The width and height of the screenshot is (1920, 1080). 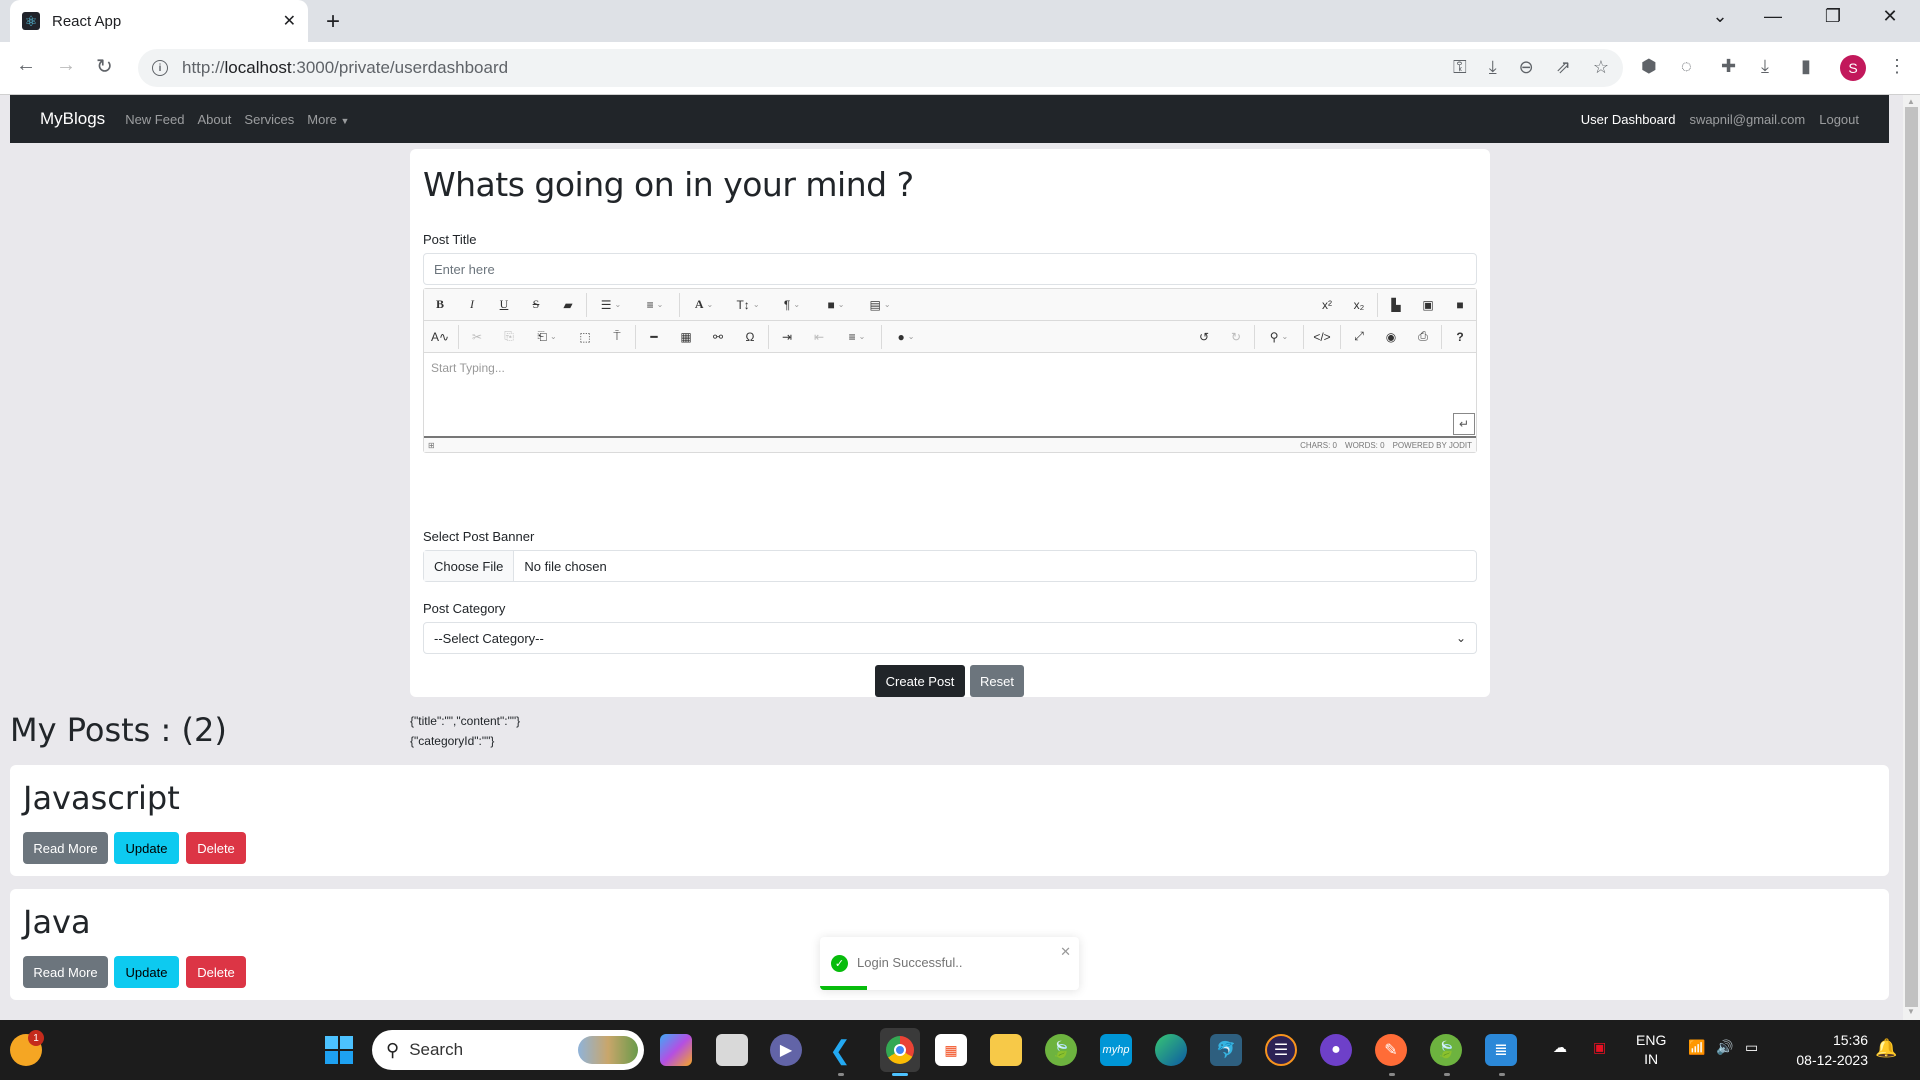 I want to click on windows-start-icon, so click(x=339, y=1050).